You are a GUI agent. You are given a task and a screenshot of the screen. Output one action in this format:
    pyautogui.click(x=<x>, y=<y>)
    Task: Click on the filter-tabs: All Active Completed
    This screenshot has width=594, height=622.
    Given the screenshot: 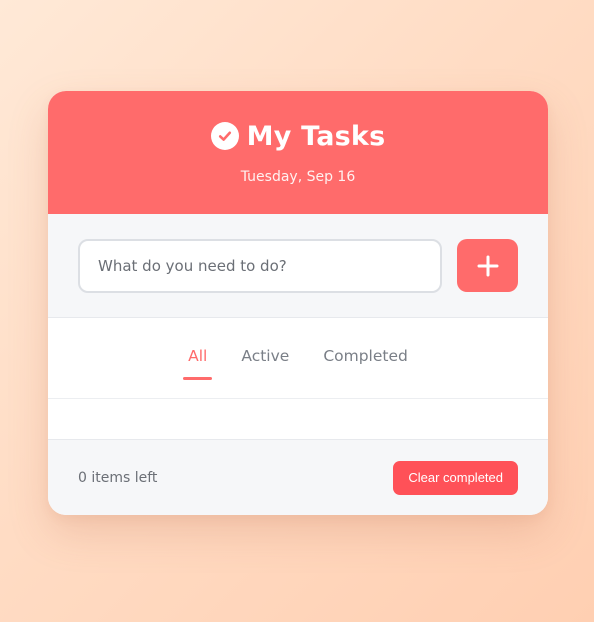 What is the action you would take?
    pyautogui.click(x=298, y=358)
    